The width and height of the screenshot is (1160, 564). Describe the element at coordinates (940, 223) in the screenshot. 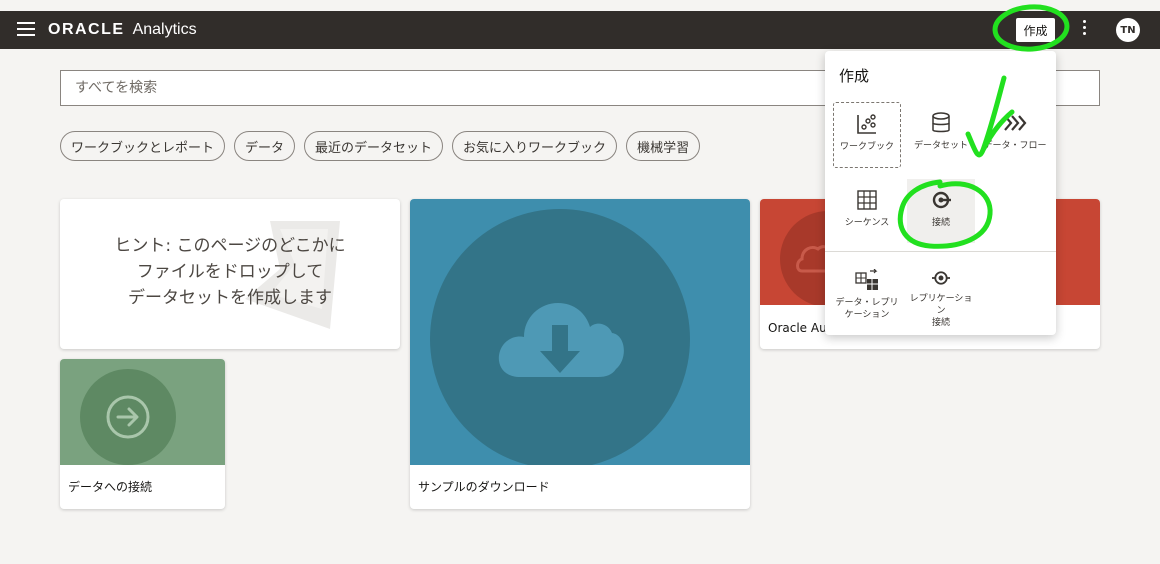

I see `menu-item-label: 接続` at that location.